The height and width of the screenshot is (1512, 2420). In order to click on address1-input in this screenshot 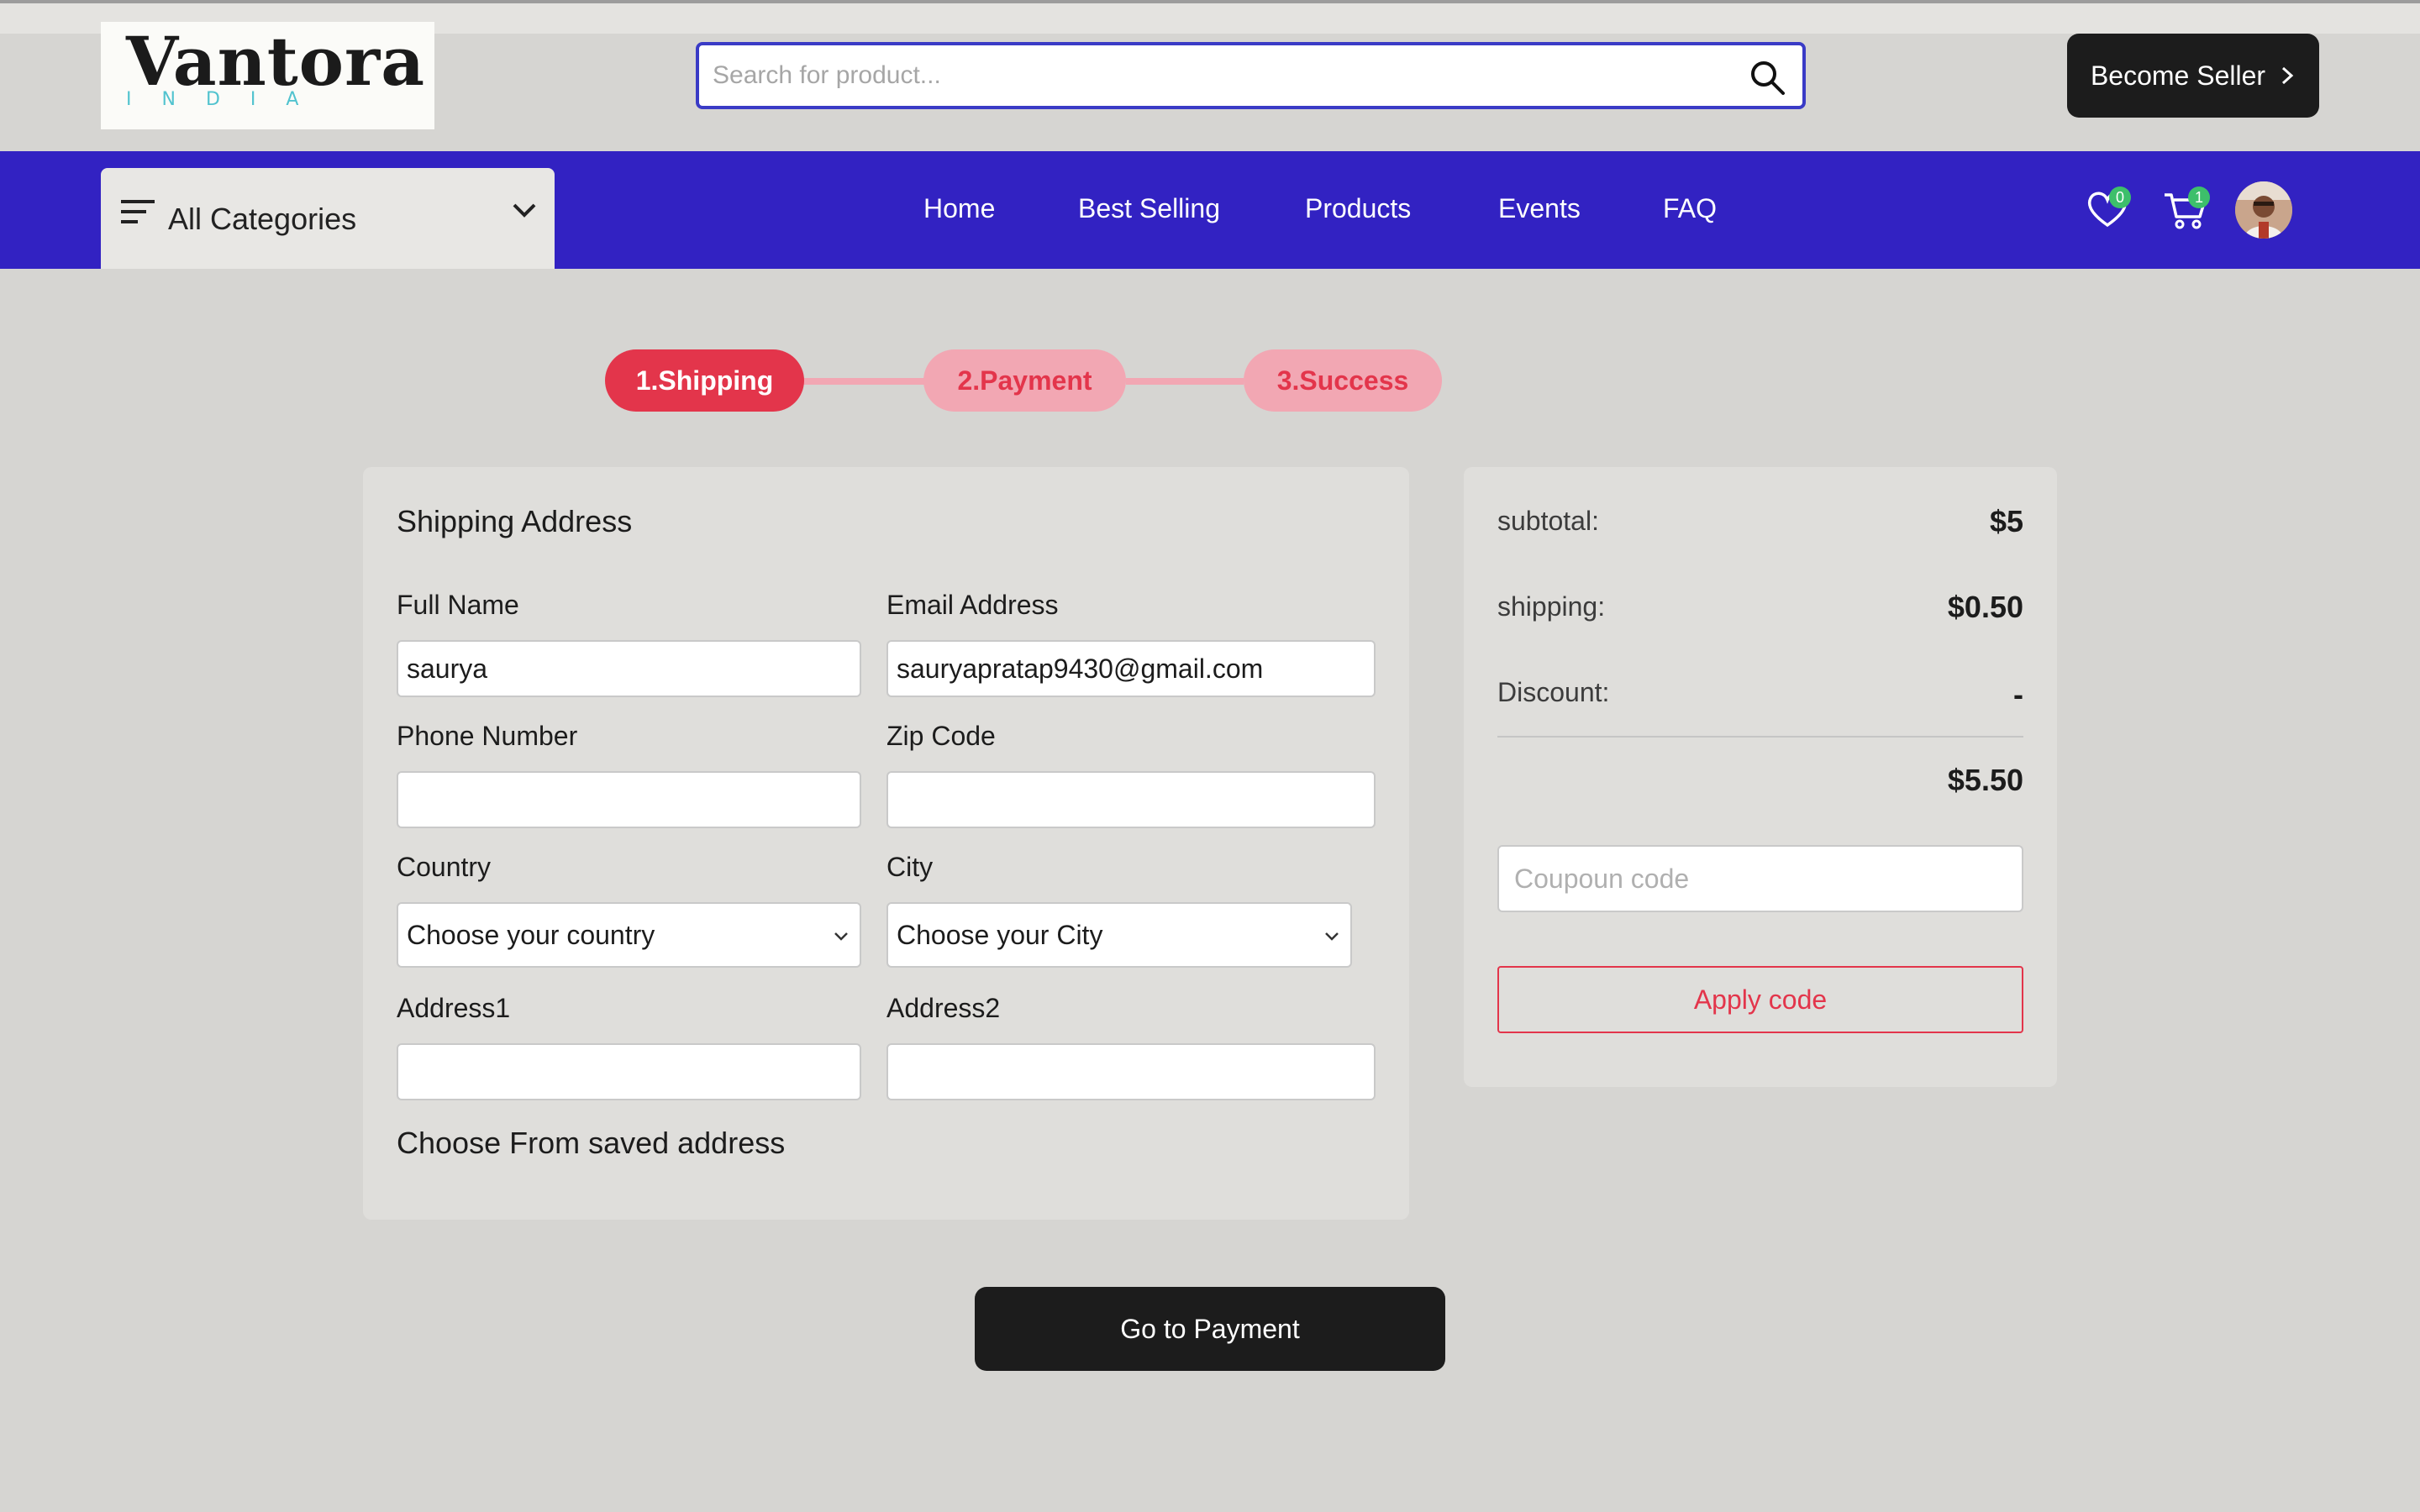, I will do `click(629, 1071)`.